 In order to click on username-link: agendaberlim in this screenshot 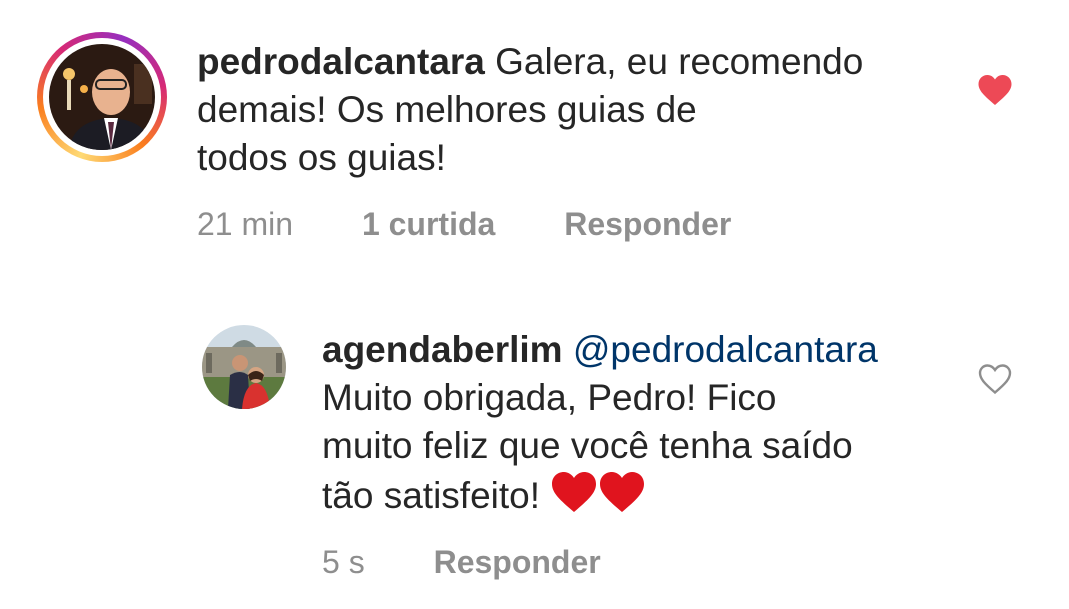, I will do `click(442, 349)`.